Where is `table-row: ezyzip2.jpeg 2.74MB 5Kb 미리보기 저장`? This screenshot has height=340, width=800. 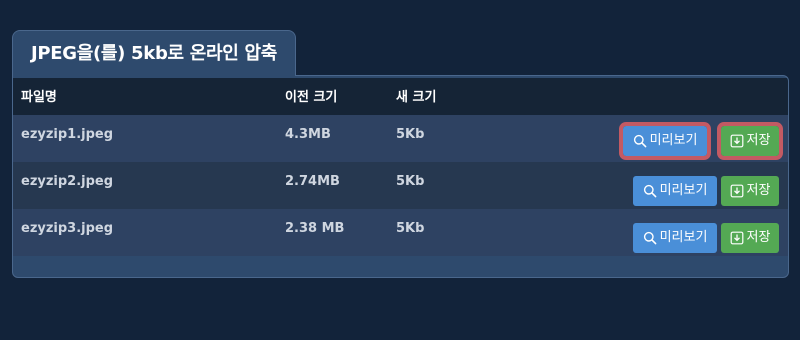 table-row: ezyzip2.jpeg 2.74MB 5Kb 미리보기 저장 is located at coordinates (400, 185).